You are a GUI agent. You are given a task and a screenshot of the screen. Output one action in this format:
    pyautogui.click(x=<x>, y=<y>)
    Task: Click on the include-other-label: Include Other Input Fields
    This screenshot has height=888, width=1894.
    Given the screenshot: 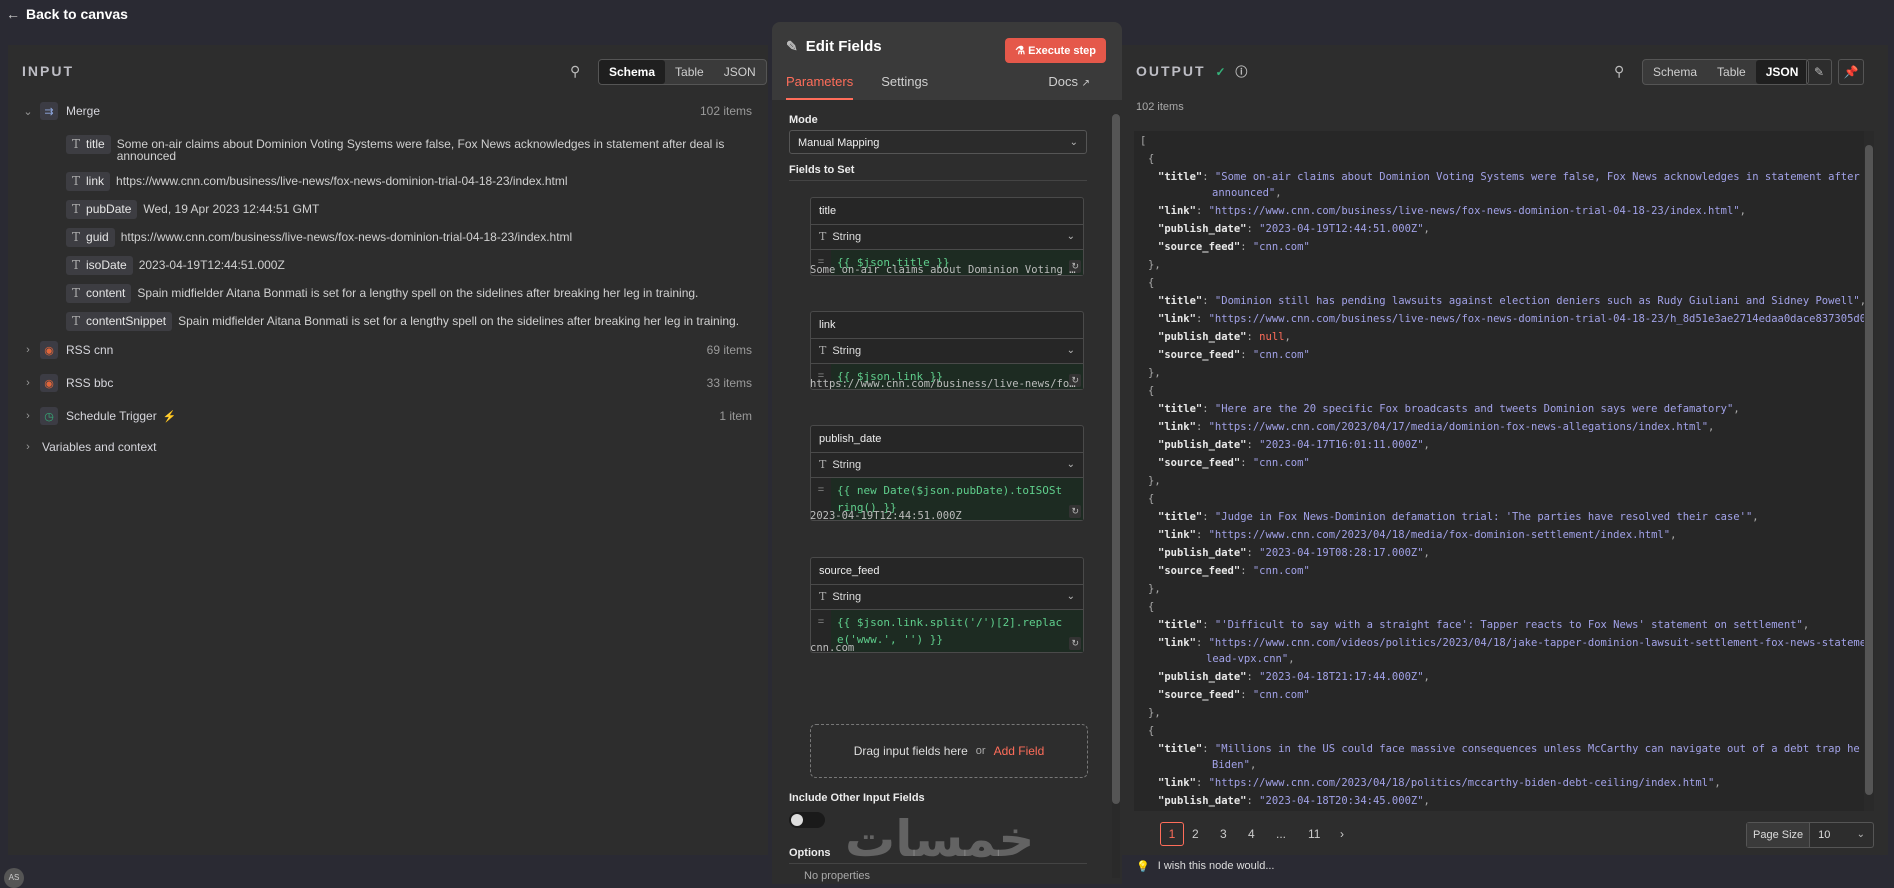 What is the action you would take?
    pyautogui.click(x=857, y=798)
    